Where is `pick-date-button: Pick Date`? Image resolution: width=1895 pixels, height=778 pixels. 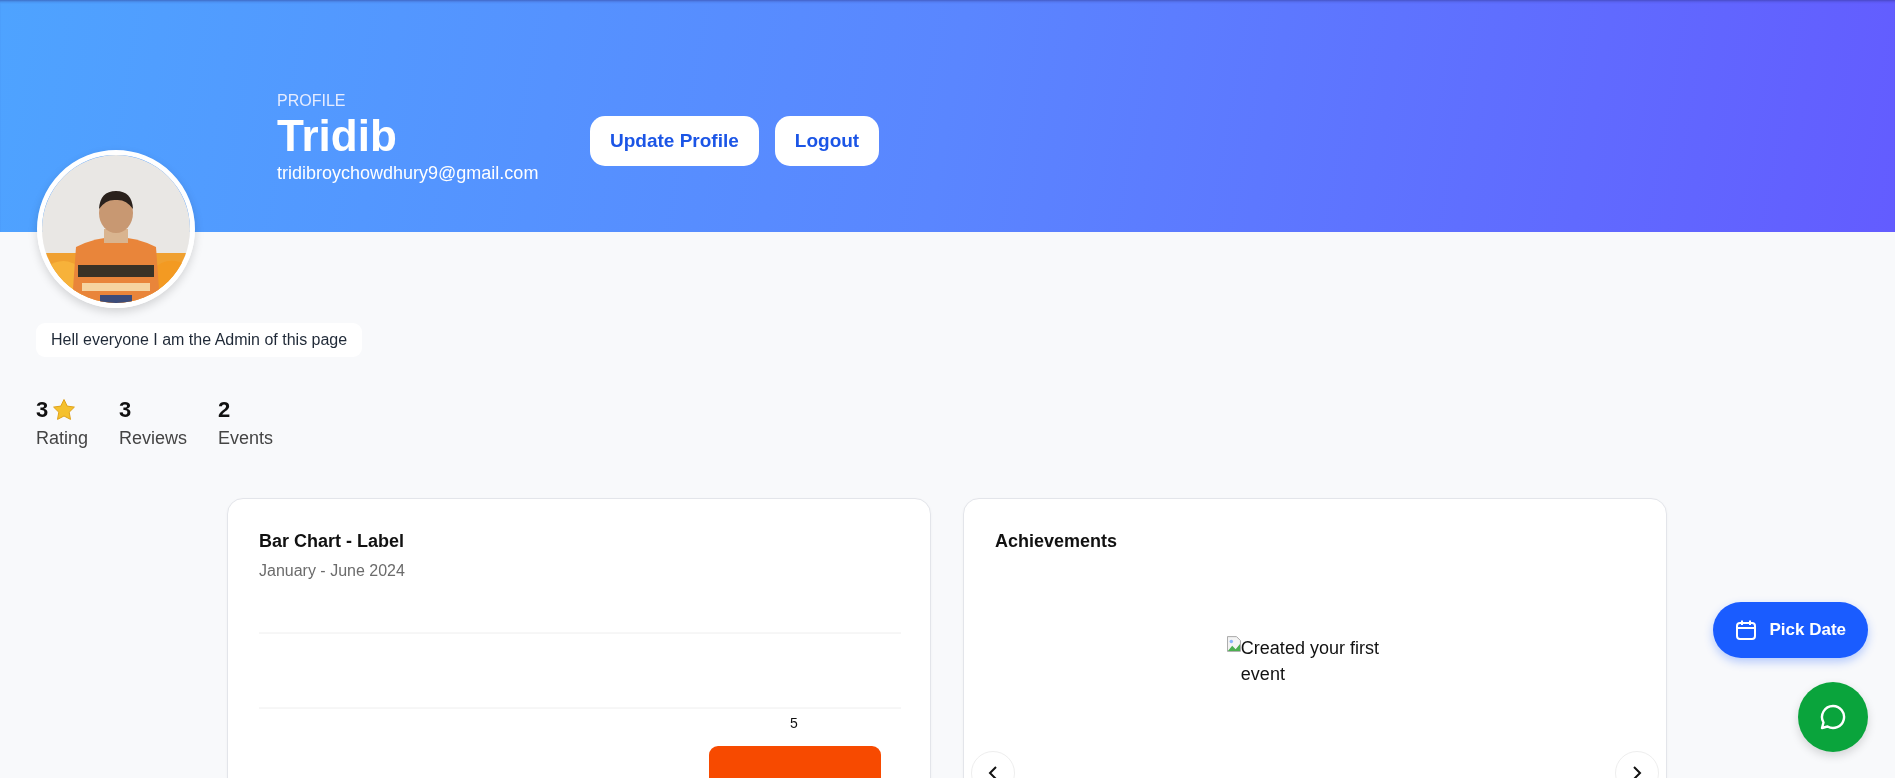
pick-date-button: Pick Date is located at coordinates (1790, 630).